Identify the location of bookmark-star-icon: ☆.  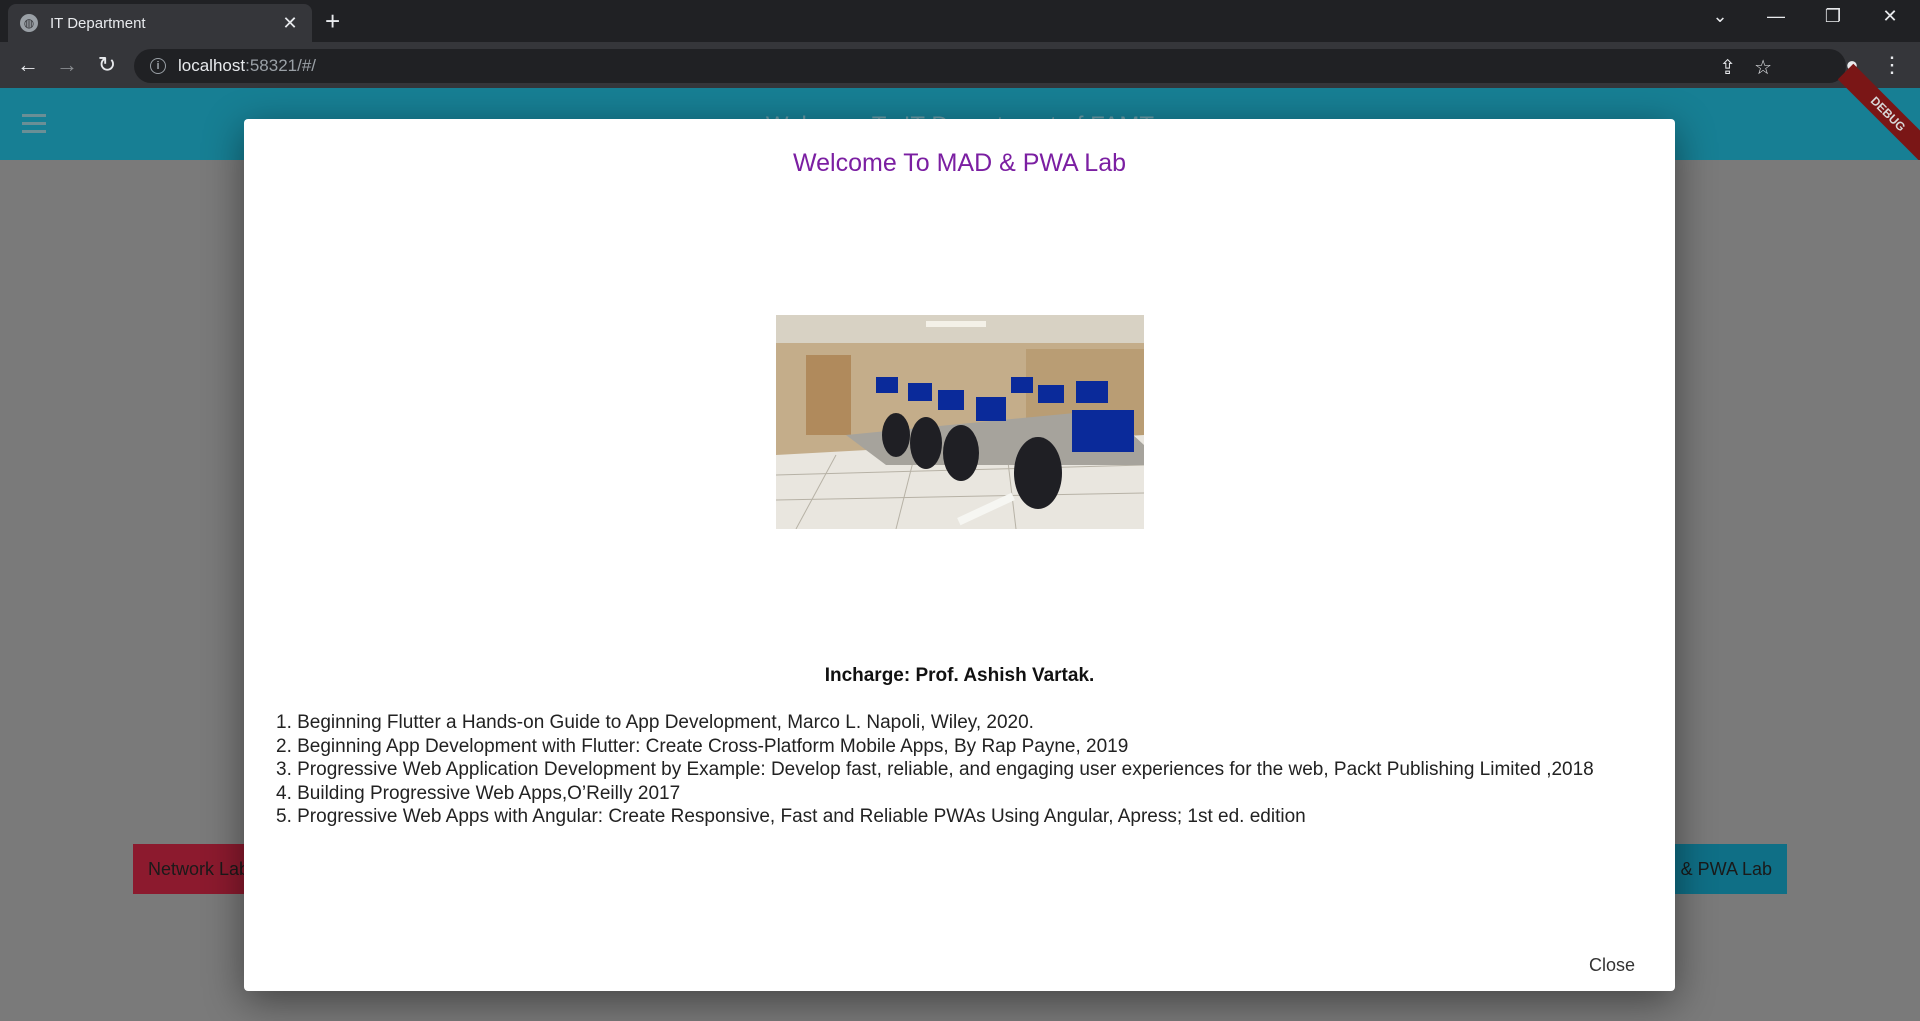
(1763, 67).